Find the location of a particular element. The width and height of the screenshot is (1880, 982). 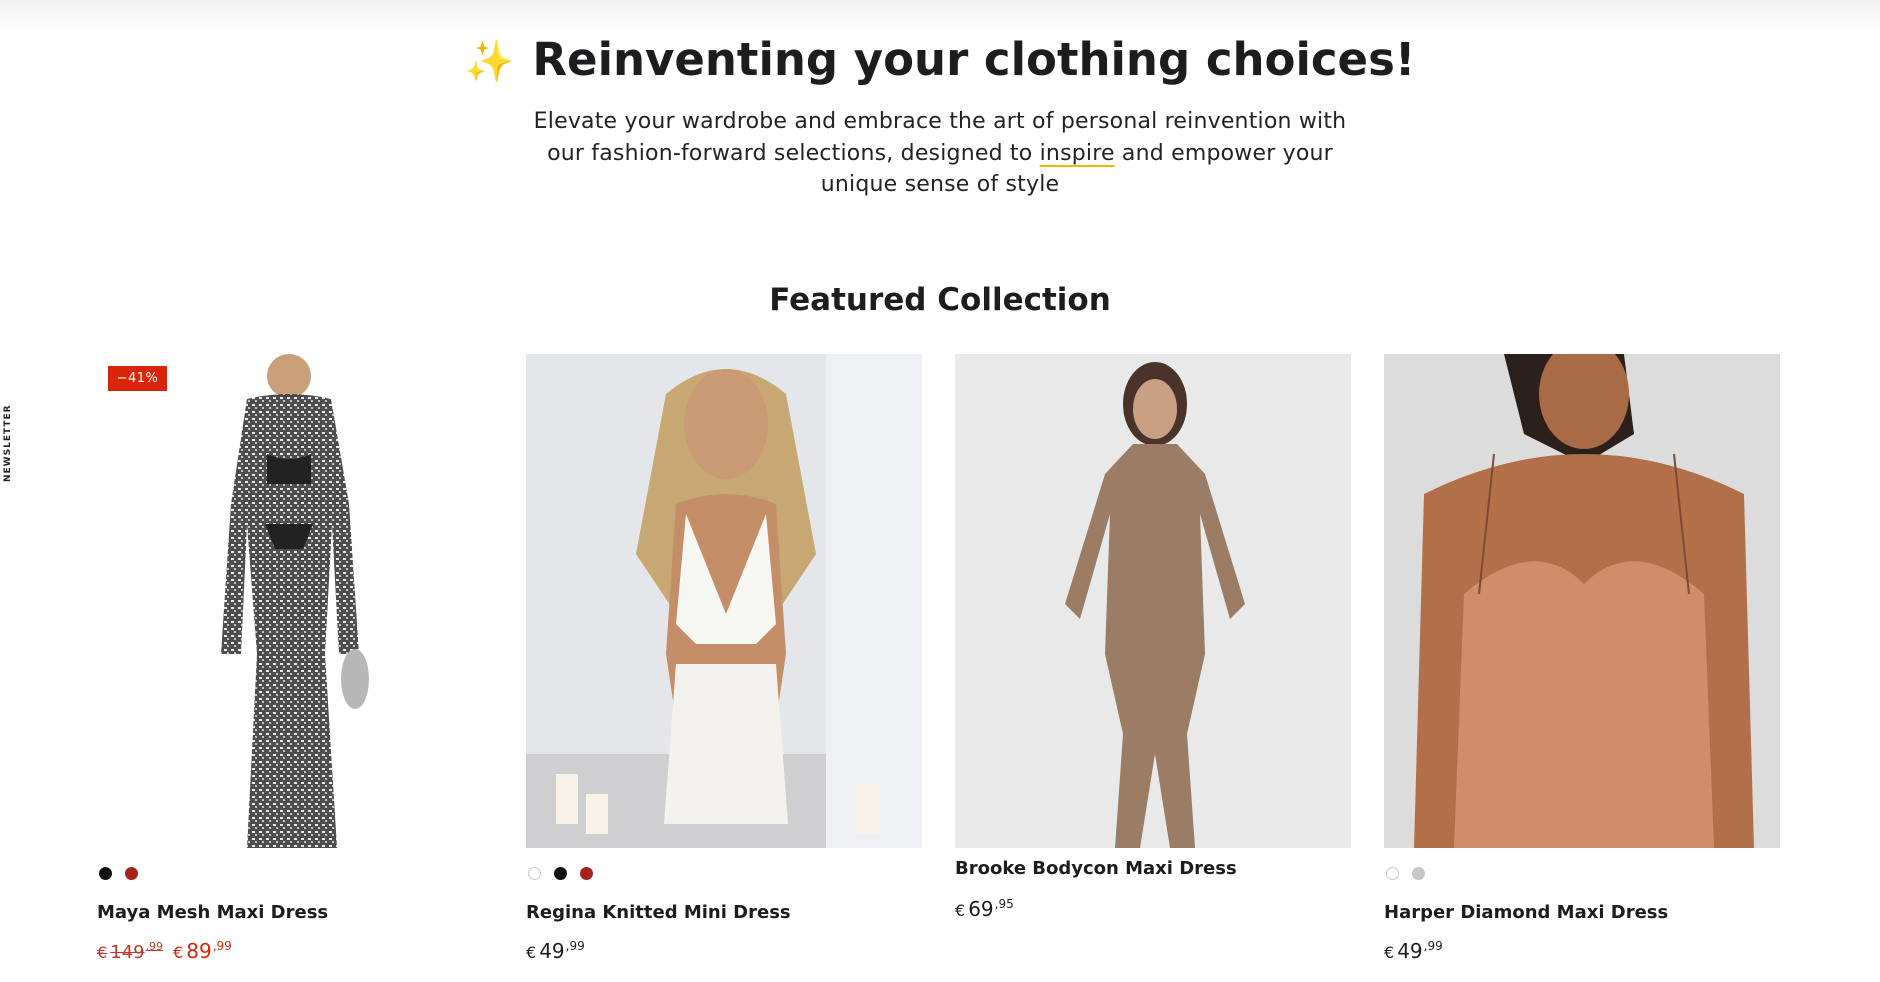

product-image-brooke is located at coordinates (1153, 601).